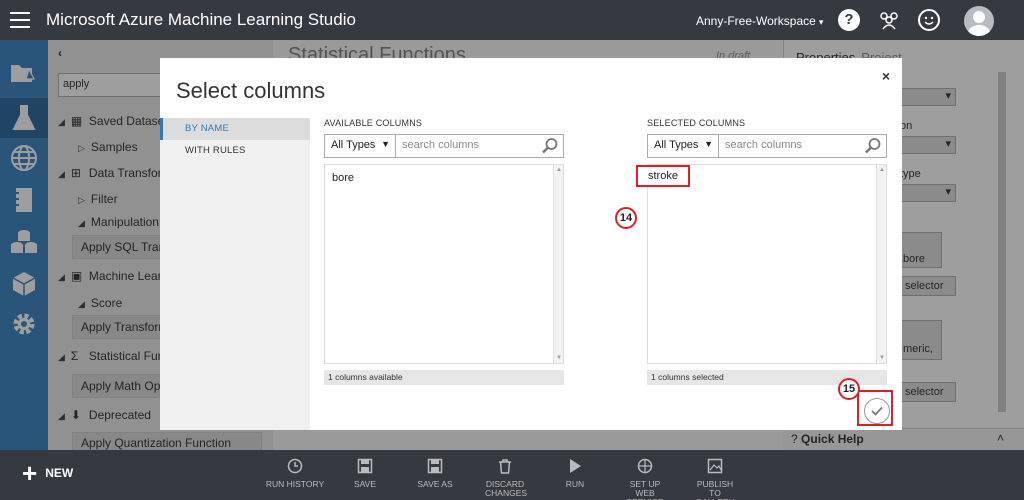 The height and width of the screenshot is (500, 1024). I want to click on run-history-button: RUN HISTORY, so click(295, 473).